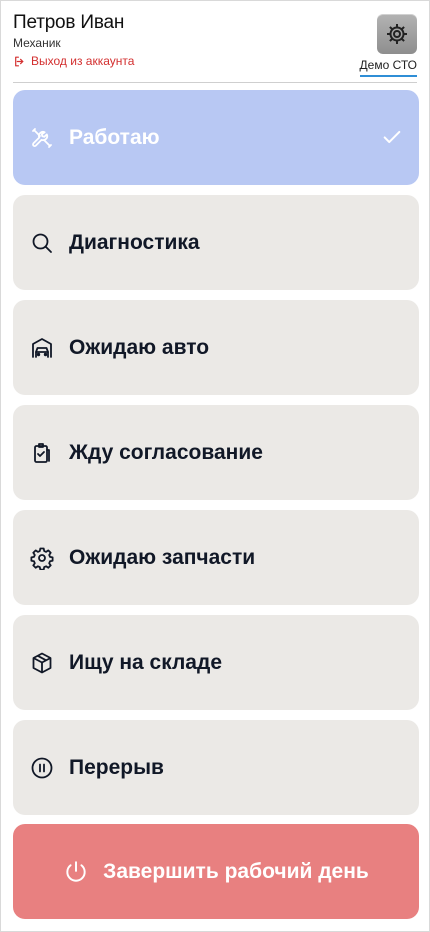 The height and width of the screenshot is (932, 430). I want to click on status-waiting-car: Ожидаю авто, so click(216, 347).